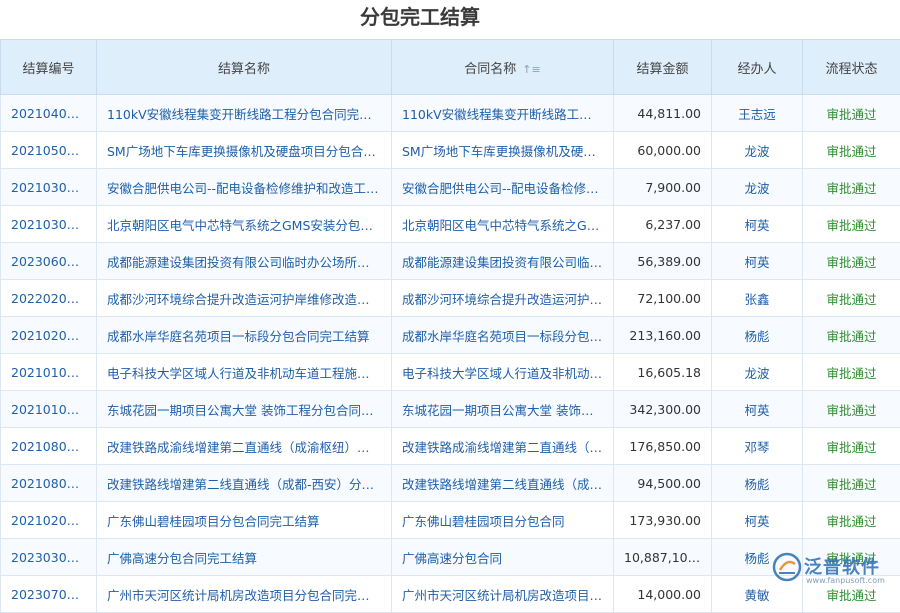 This screenshot has width=900, height=613. What do you see at coordinates (244, 261) in the screenshot?
I see `cell-settlement-name: 成都能源建设集团投资有限公司临时办公场所装修完工结算` at bounding box center [244, 261].